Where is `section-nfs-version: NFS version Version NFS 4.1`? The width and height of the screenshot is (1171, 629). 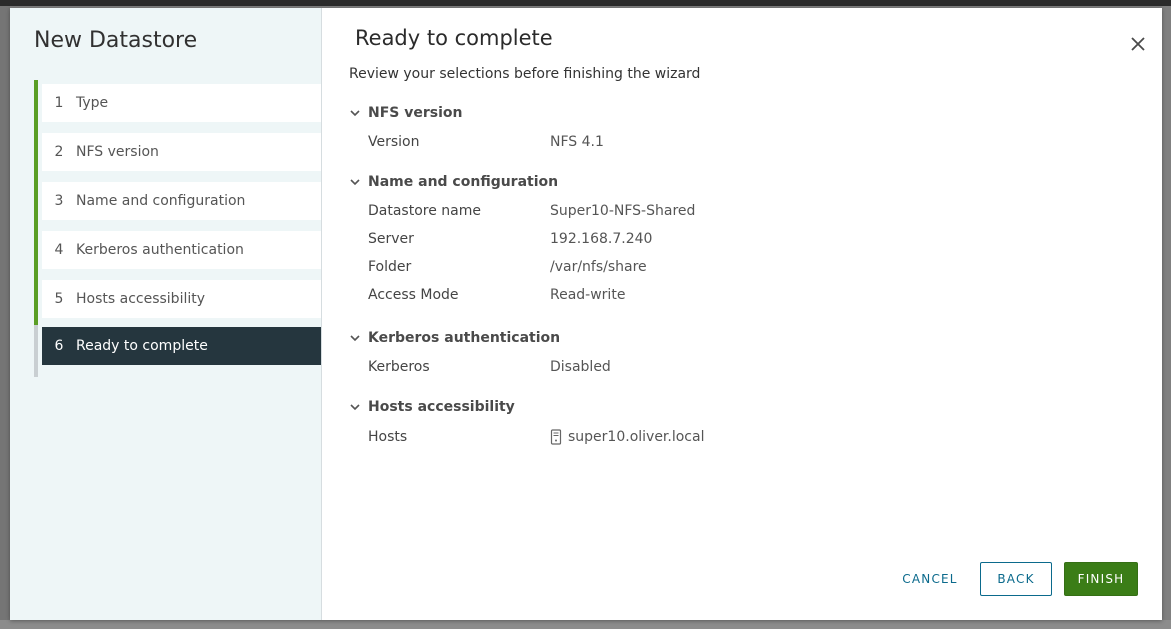
section-nfs-version: NFS version Version NFS 4.1 is located at coordinates (699, 129).